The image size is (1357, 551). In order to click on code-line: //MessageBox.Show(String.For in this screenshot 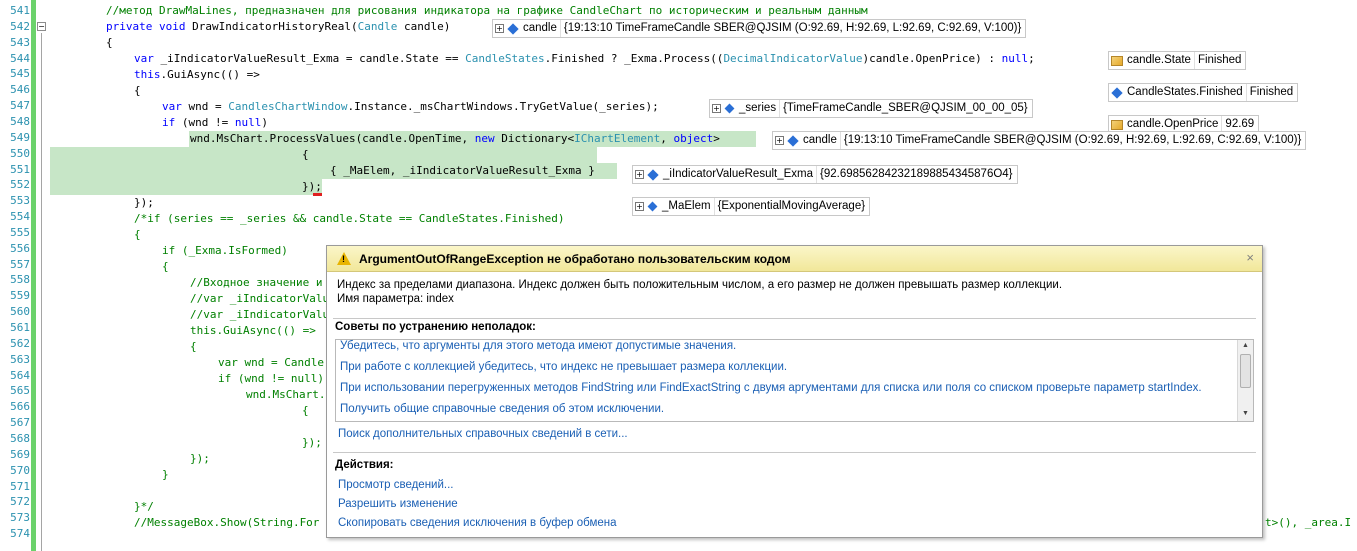, I will do `click(226, 523)`.